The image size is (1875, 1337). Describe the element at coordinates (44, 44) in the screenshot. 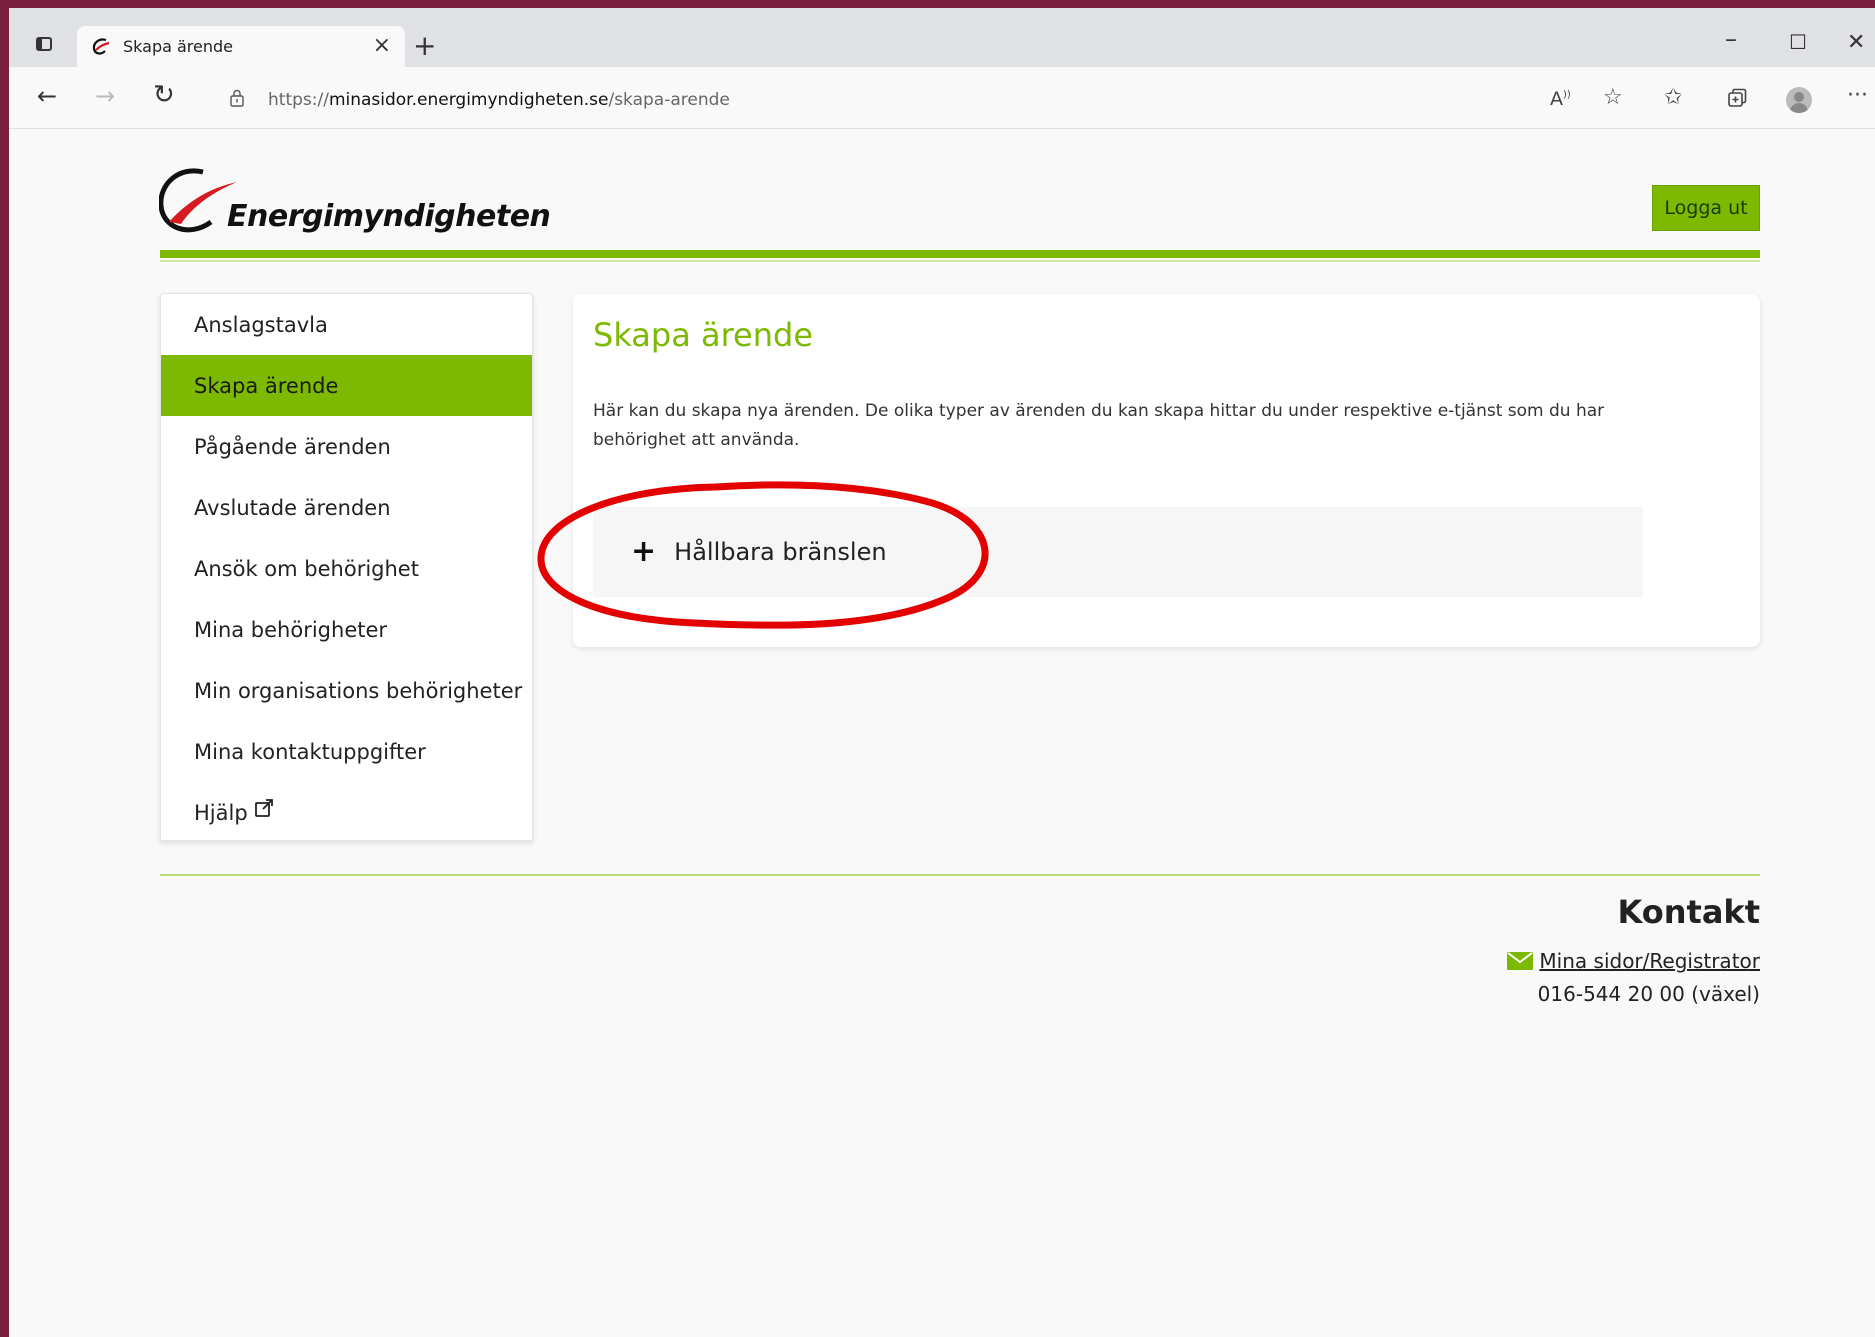

I see `tab-actions-icon` at that location.